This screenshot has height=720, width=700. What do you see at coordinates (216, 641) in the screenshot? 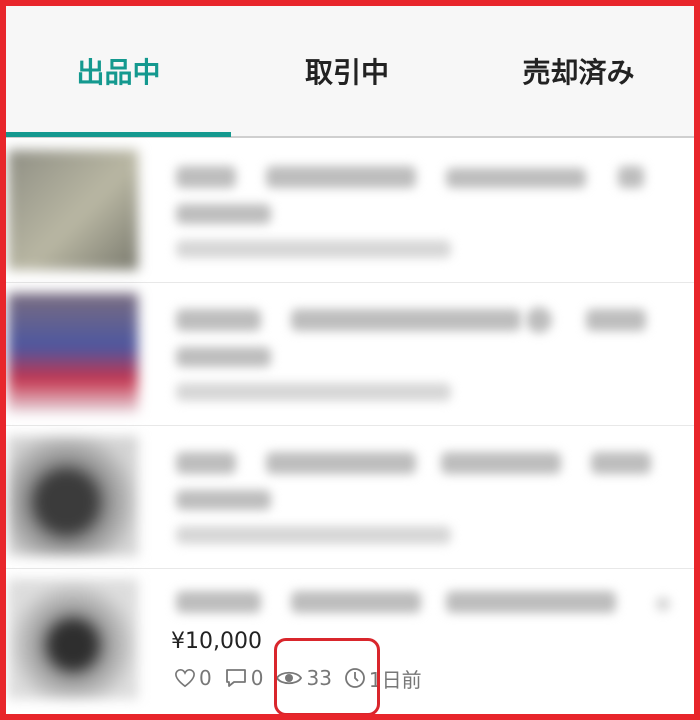
I see `item-price: ¥10,000` at bounding box center [216, 641].